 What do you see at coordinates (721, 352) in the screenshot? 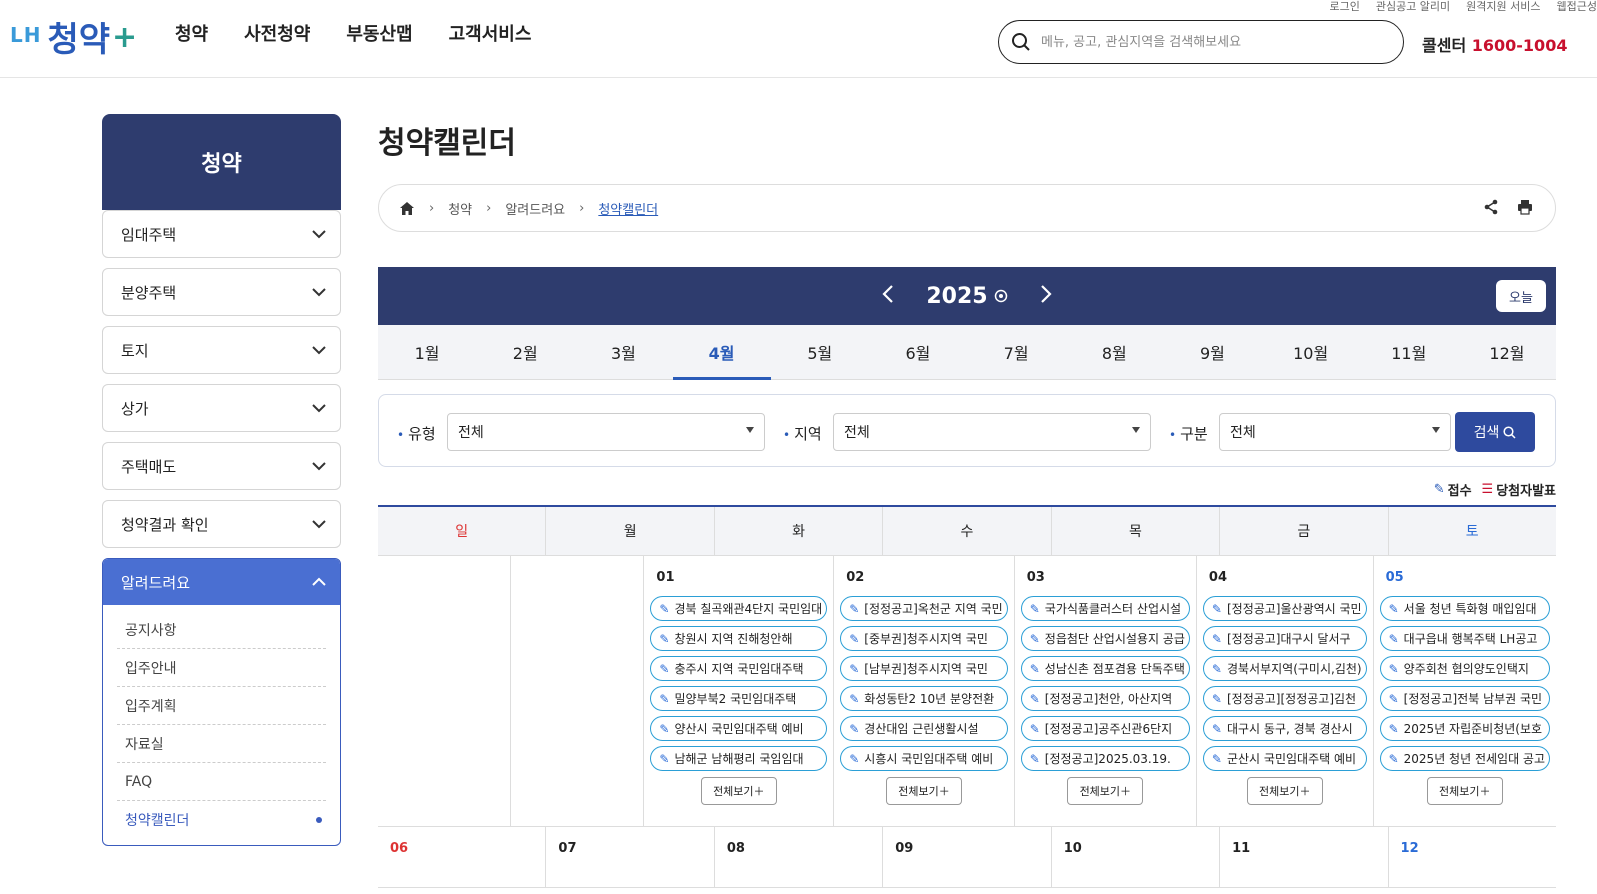
I see `month-tab: 4월` at bounding box center [721, 352].